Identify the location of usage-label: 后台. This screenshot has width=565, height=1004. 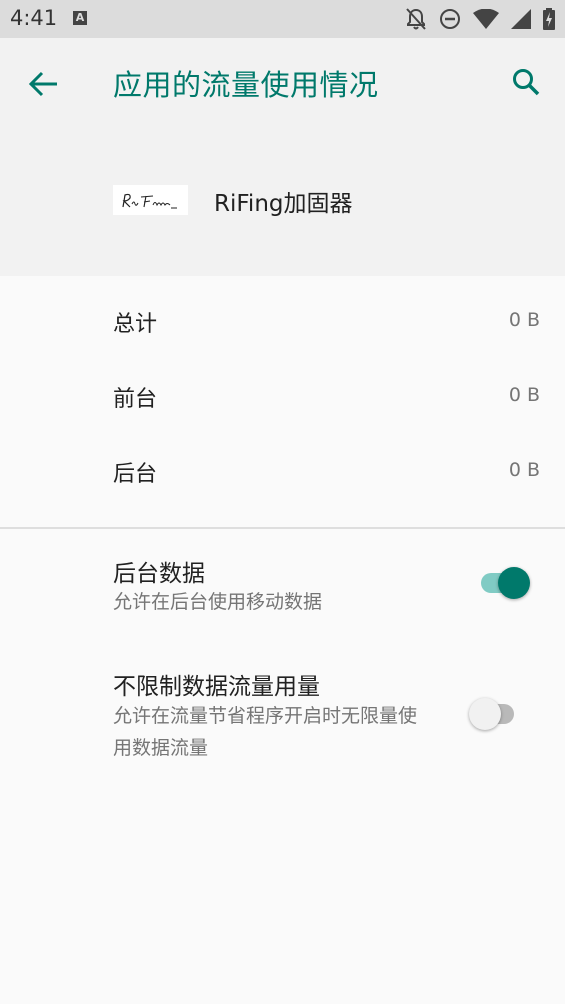
(135, 474).